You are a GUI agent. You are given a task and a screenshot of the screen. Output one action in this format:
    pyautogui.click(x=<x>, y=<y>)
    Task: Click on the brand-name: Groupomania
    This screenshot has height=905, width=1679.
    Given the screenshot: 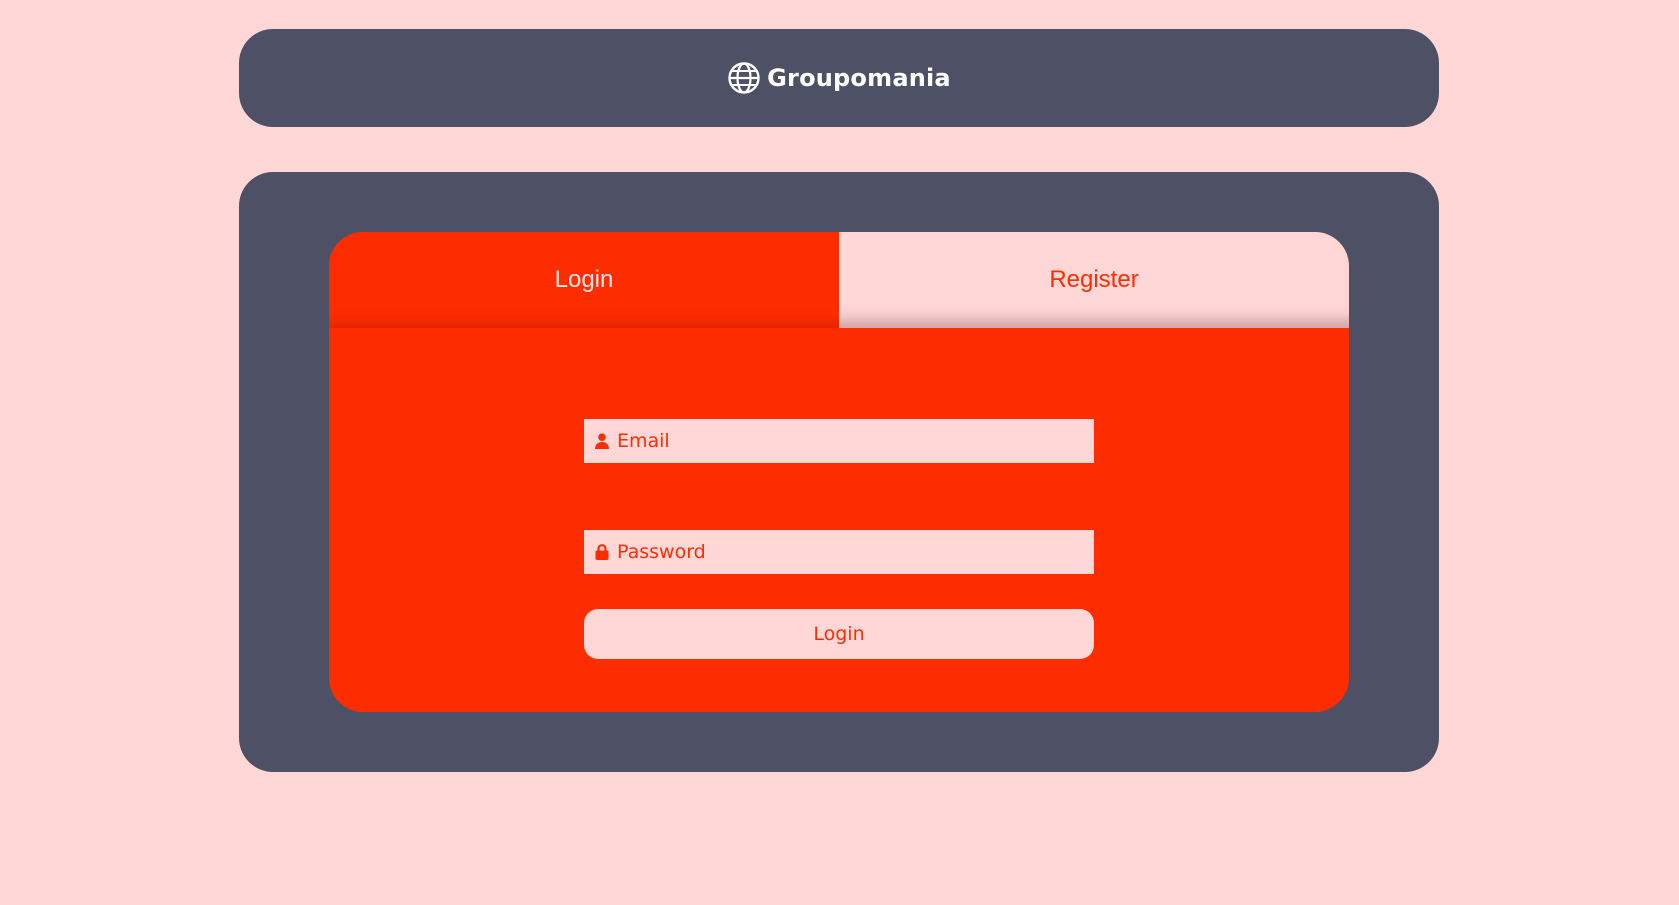 What is the action you would take?
    pyautogui.click(x=859, y=78)
    